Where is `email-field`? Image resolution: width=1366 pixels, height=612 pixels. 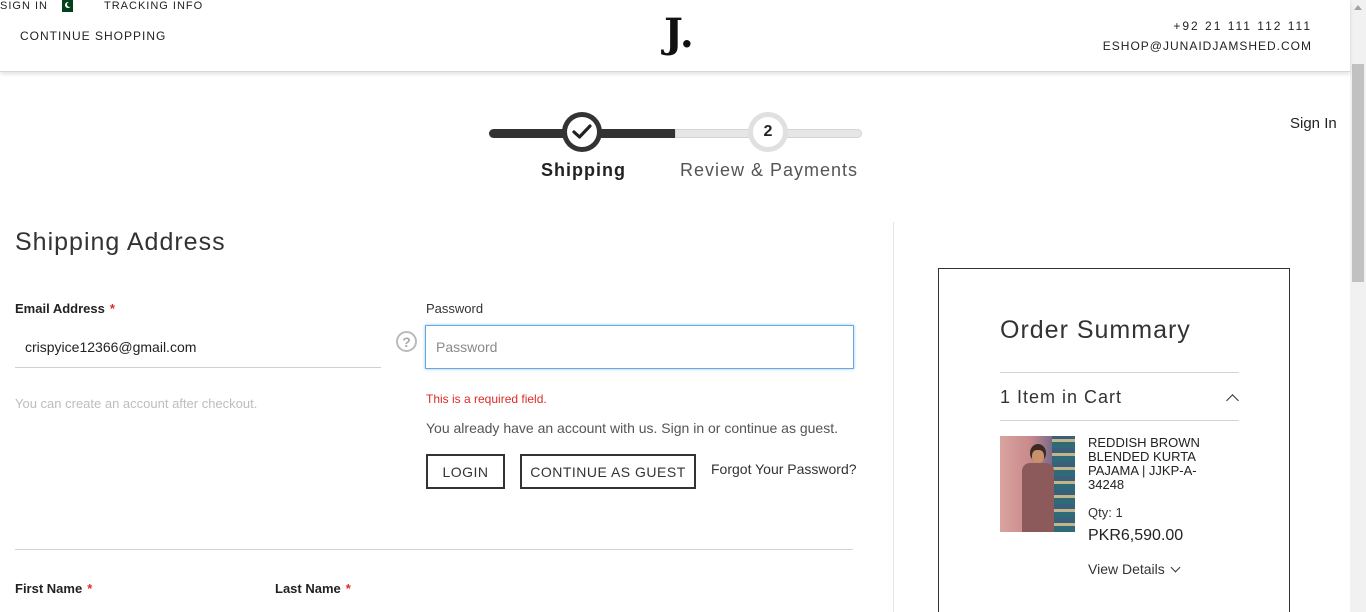
email-field is located at coordinates (198, 347).